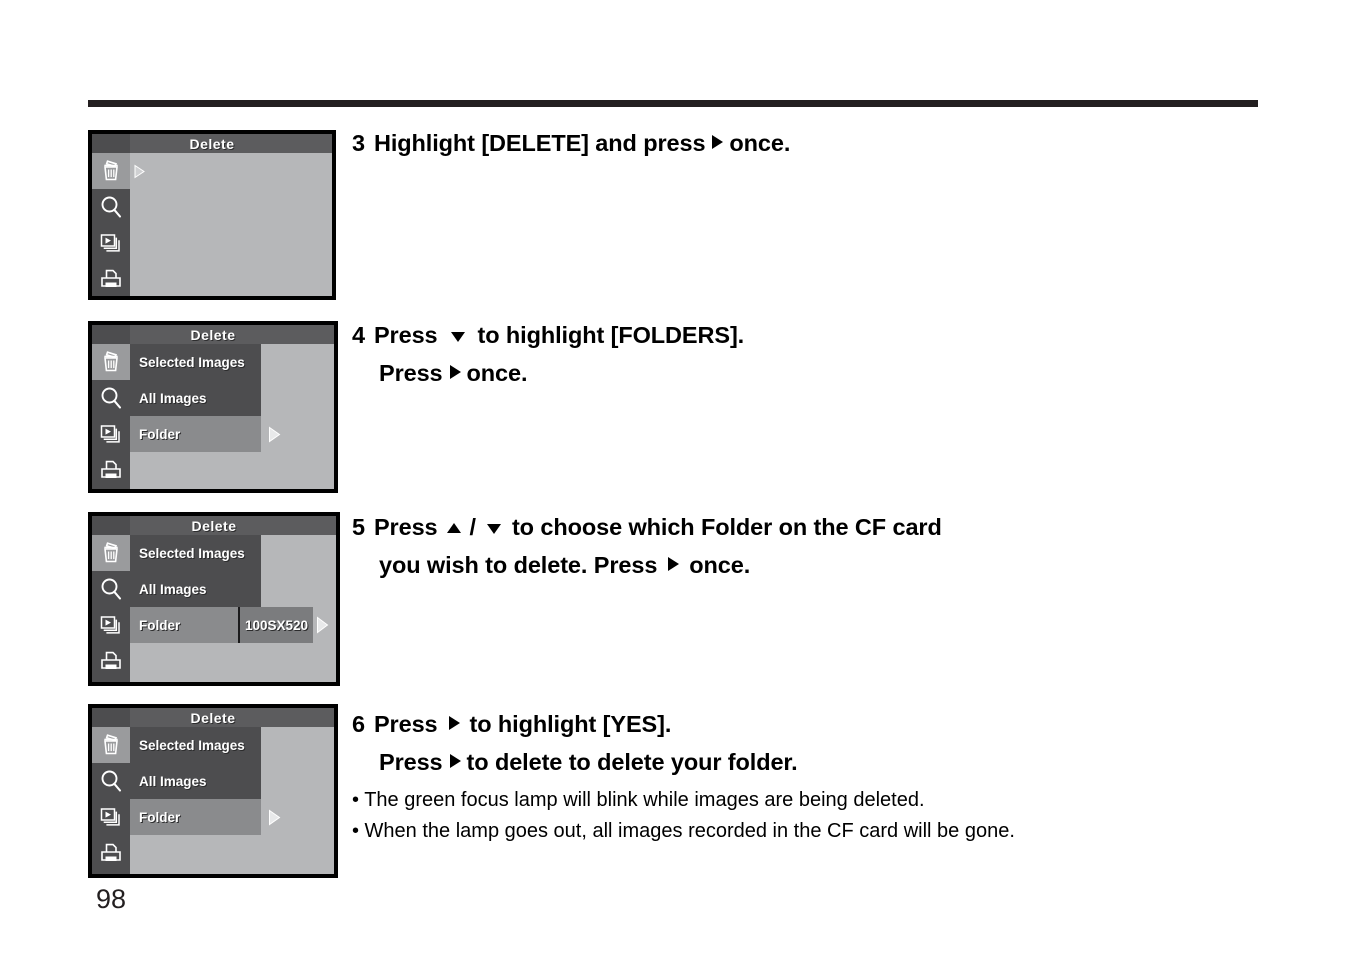 Image resolution: width=1346 pixels, height=954 pixels. I want to click on folder-value: 100SX520, so click(276, 625).